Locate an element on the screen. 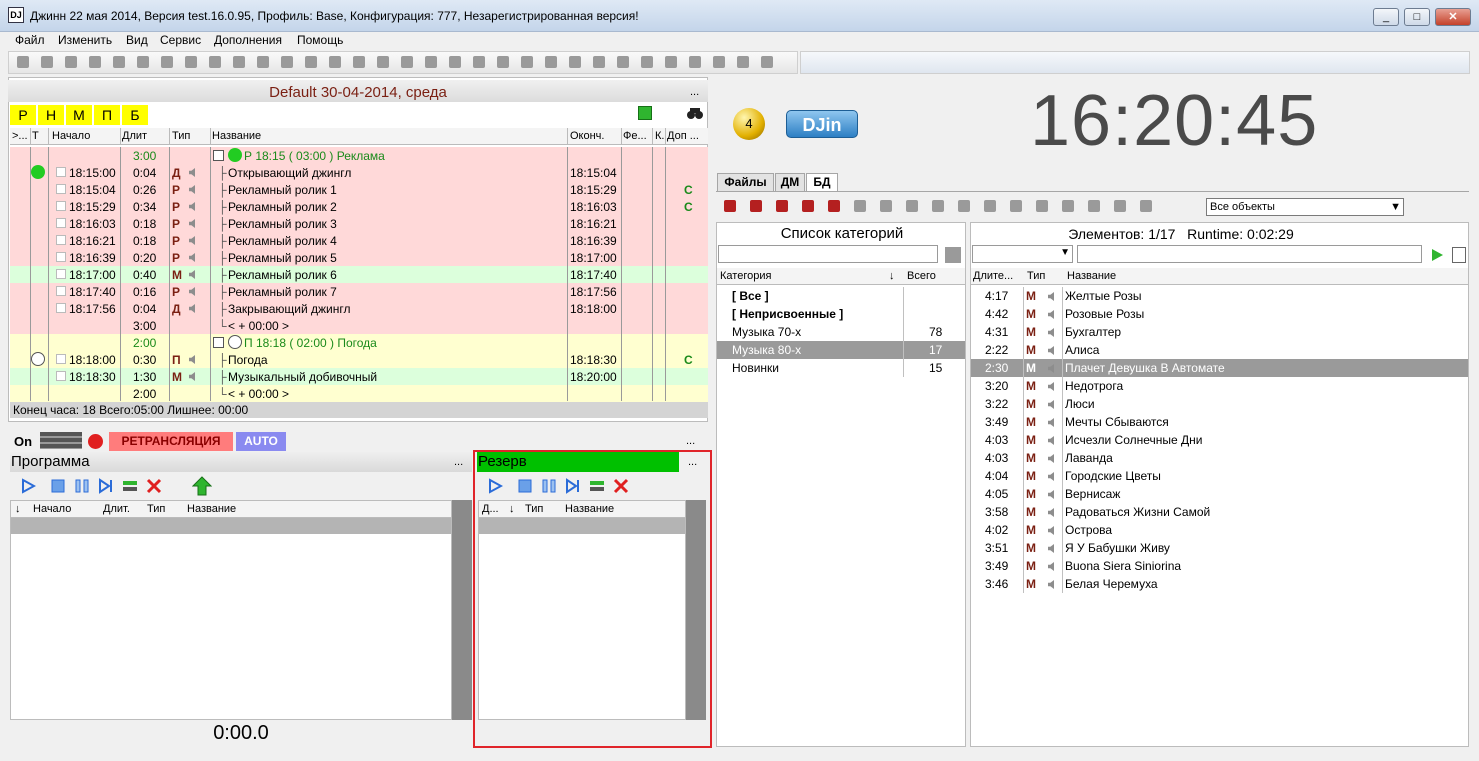 The height and width of the screenshot is (761, 1479). col-program-start: Начало is located at coordinates (52, 509).